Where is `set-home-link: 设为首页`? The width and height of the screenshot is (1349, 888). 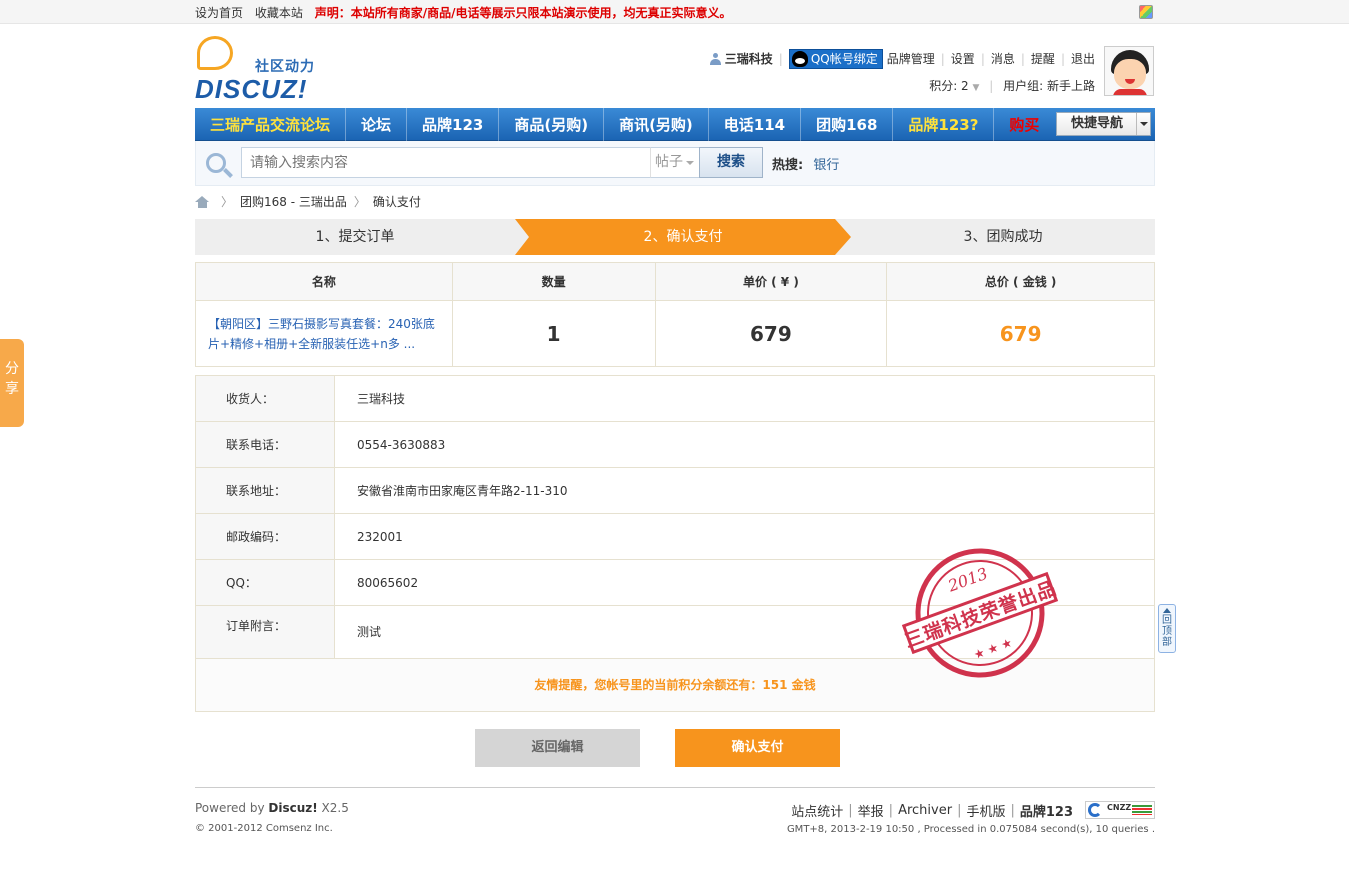 set-home-link: 设为首页 is located at coordinates (219, 13).